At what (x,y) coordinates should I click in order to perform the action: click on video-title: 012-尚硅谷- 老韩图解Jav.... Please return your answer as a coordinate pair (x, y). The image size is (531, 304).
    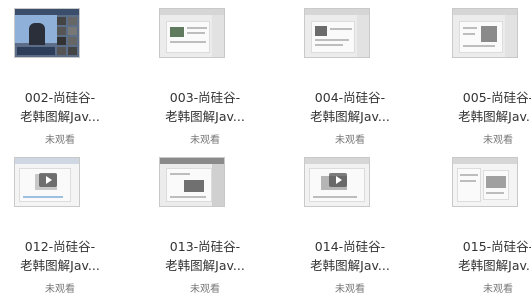
    Looking at the image, I should click on (60, 256).